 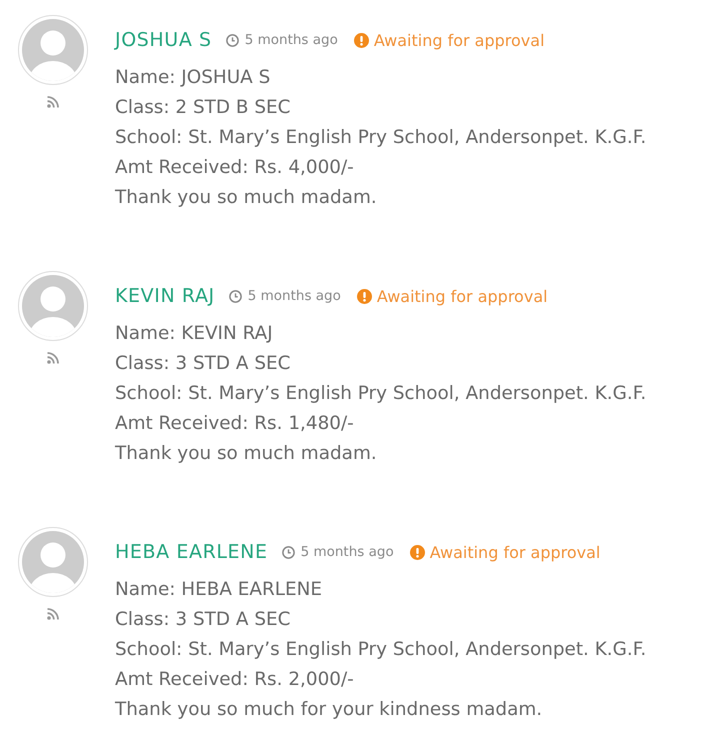 I want to click on comment-author: KEVIN RAJ, so click(x=165, y=296).